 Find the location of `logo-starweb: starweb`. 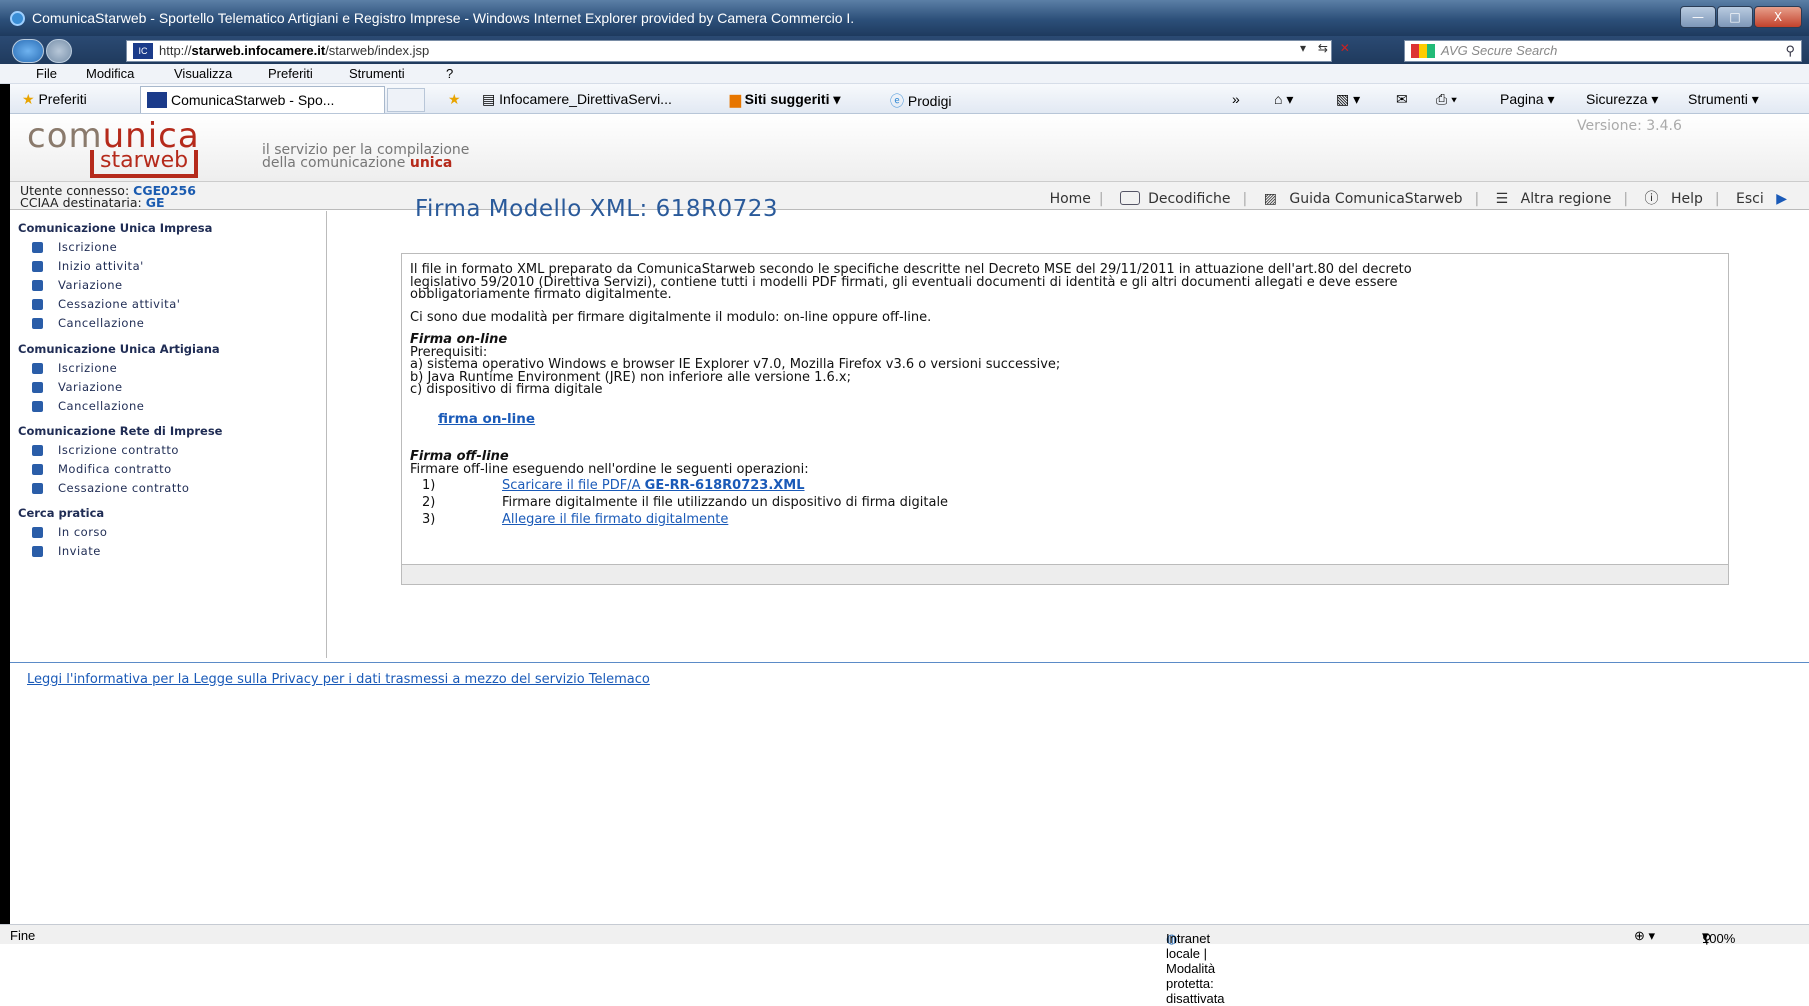

logo-starweb: starweb is located at coordinates (144, 164).